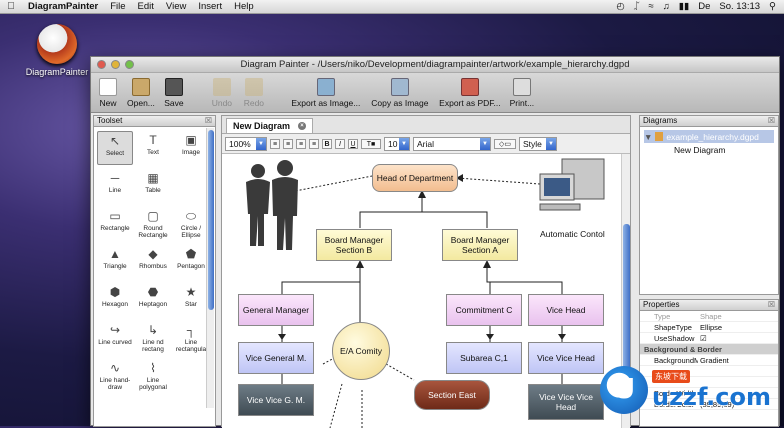  Describe the element at coordinates (191, 148) in the screenshot. I see `tool-image-tool: ▣ Image` at that location.